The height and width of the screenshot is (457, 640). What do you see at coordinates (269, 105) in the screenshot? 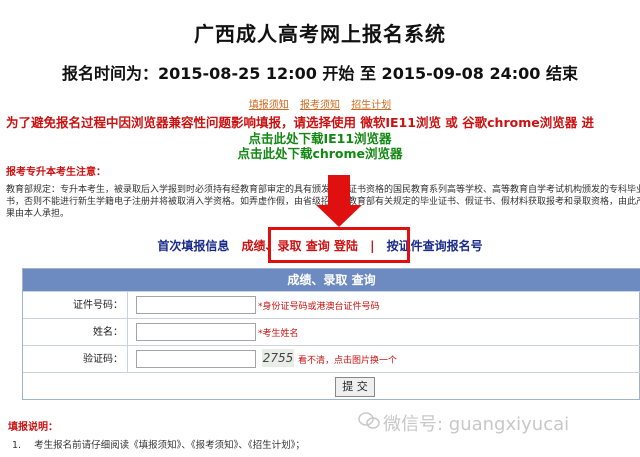
I see `link-fill-notice: 填报须知` at bounding box center [269, 105].